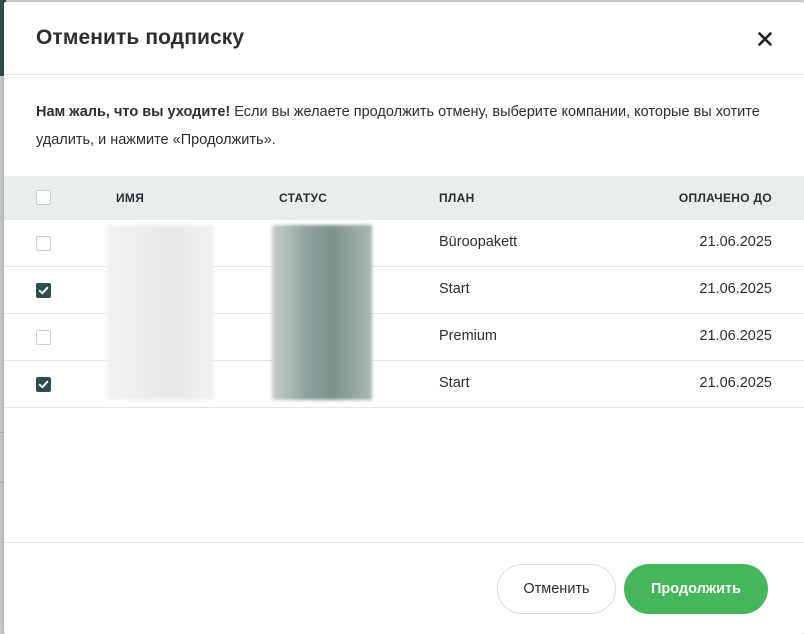 This screenshot has width=804, height=634. Describe the element at coordinates (160, 312) in the screenshot. I see `redacted-company-names` at that location.